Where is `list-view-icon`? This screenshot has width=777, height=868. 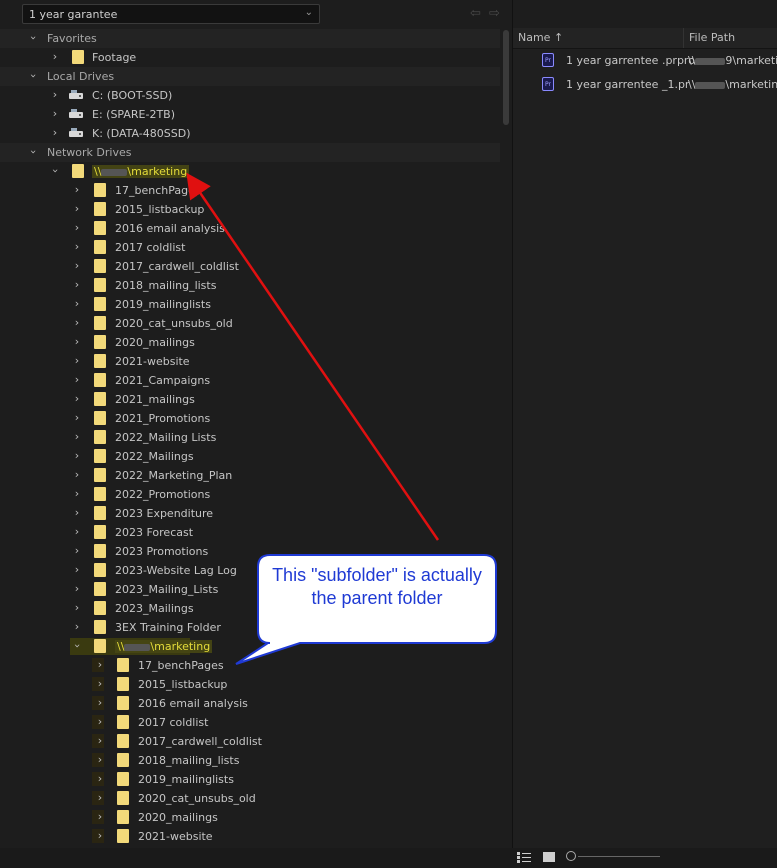 list-view-icon is located at coordinates (524, 857).